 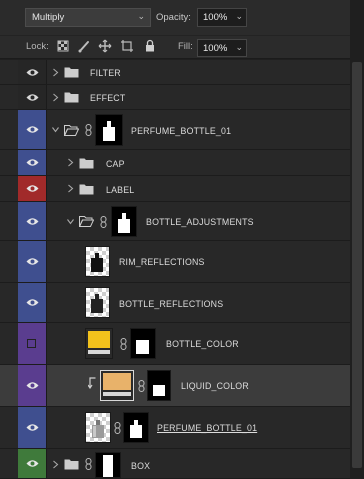 I want to click on layer-row-bottle-reflections: BOTTLE_REFLECTIONS, so click(x=175, y=303).